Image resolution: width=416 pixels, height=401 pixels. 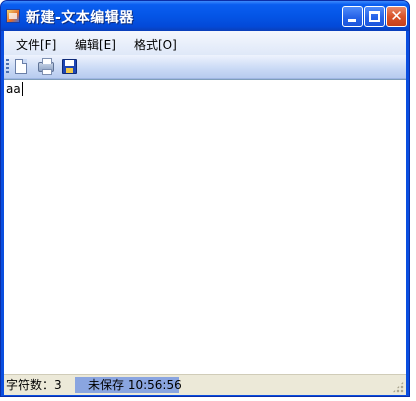 I want to click on menu-format: 格式[O], so click(x=155, y=44).